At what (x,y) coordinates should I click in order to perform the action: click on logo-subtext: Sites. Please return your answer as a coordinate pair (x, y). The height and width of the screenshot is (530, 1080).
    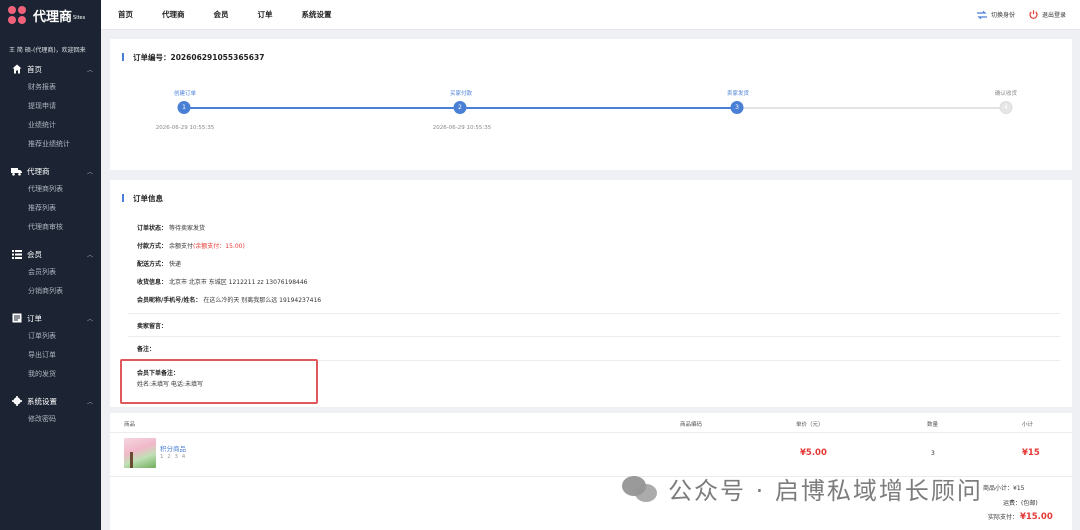
    Looking at the image, I should click on (79, 18).